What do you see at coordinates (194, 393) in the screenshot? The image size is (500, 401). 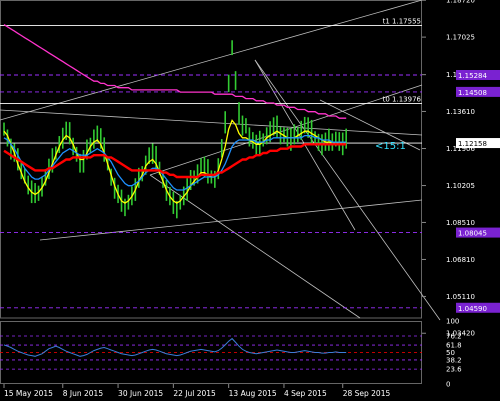 I see `x-tick-label: 22 Jul 2015` at bounding box center [194, 393].